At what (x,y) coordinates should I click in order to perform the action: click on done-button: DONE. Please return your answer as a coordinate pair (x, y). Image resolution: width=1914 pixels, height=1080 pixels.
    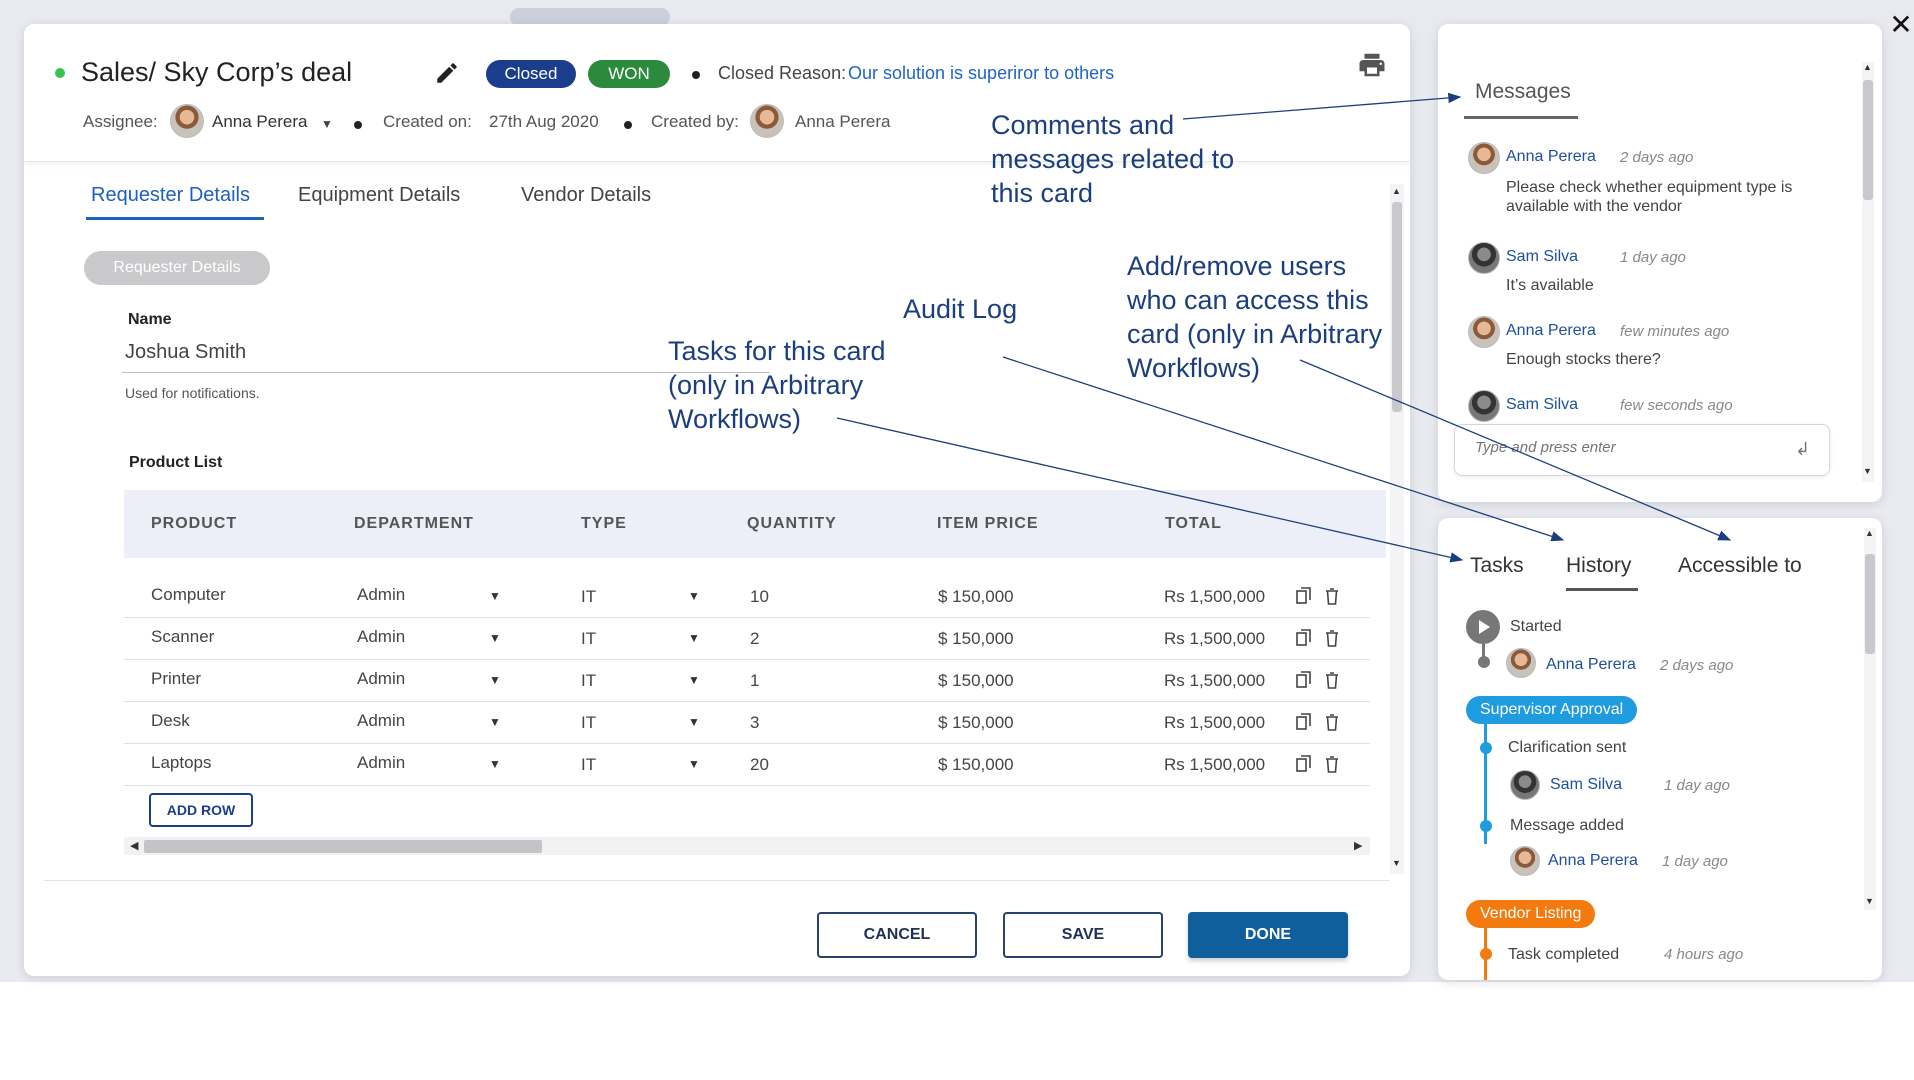
    Looking at the image, I should click on (1268, 935).